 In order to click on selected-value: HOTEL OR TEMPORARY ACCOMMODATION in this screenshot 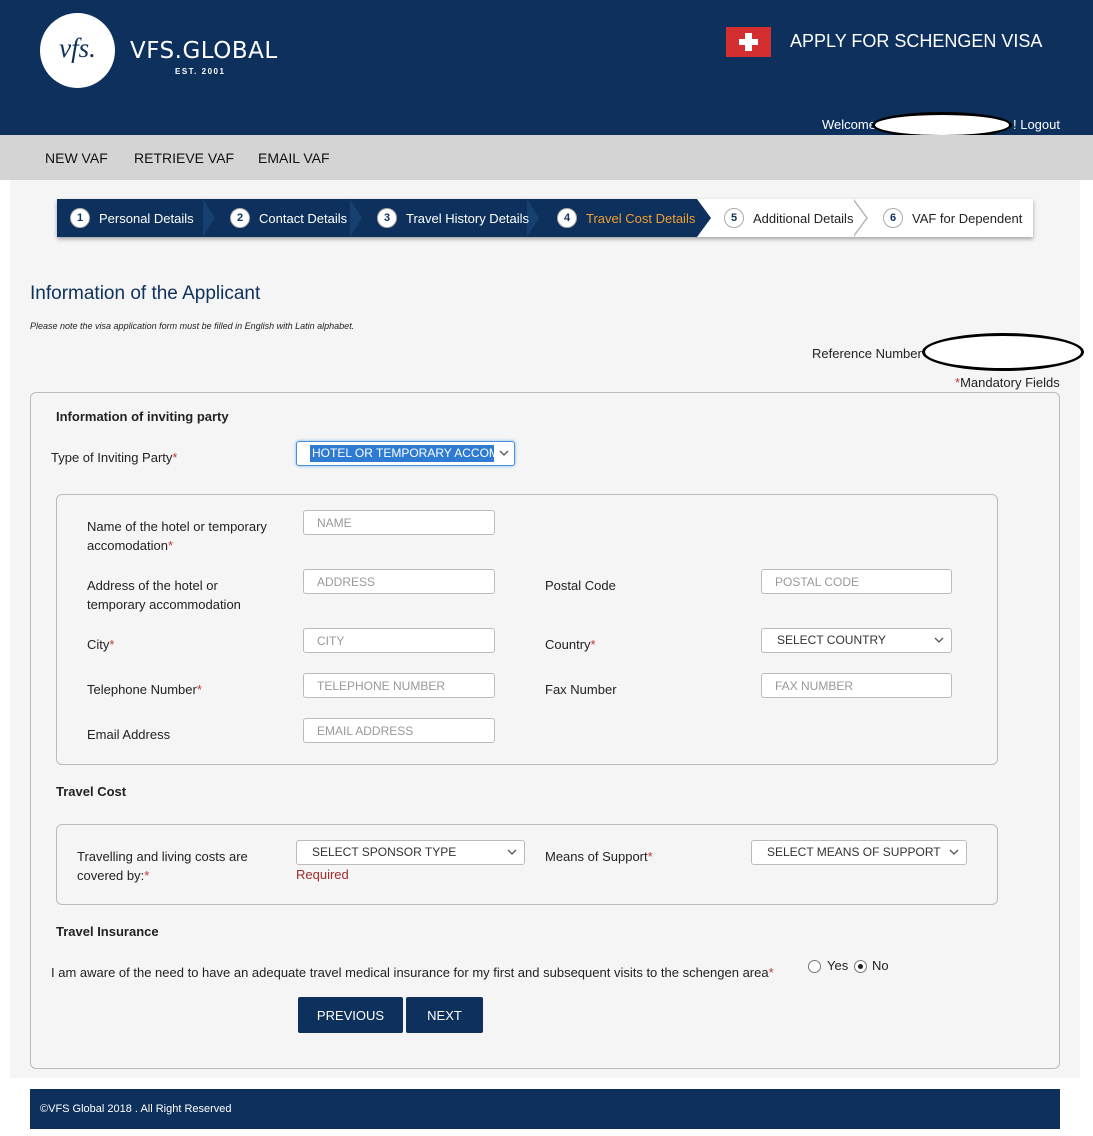, I will do `click(402, 453)`.